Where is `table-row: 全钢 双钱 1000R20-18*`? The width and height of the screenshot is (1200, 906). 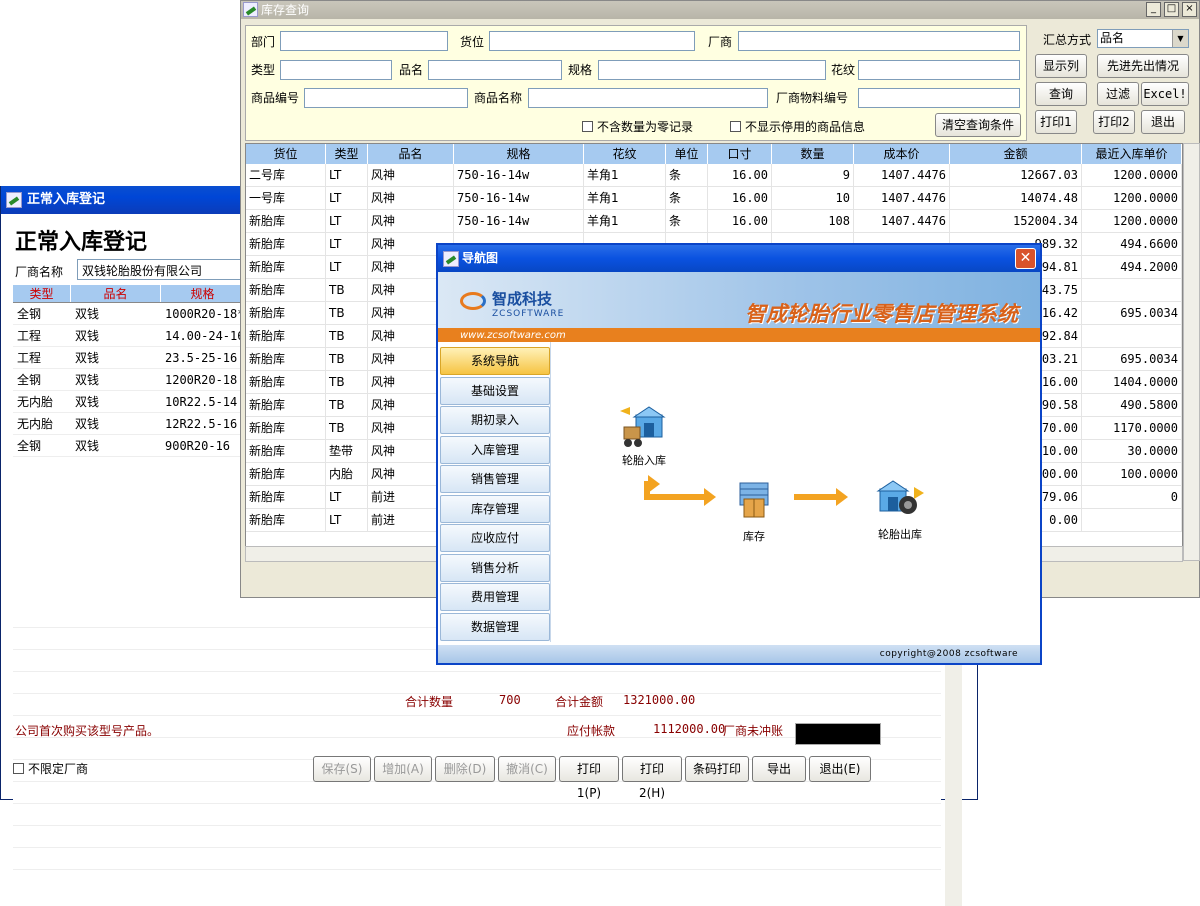
table-row: 全钢 双钱 1000R20-18* is located at coordinates (129, 314).